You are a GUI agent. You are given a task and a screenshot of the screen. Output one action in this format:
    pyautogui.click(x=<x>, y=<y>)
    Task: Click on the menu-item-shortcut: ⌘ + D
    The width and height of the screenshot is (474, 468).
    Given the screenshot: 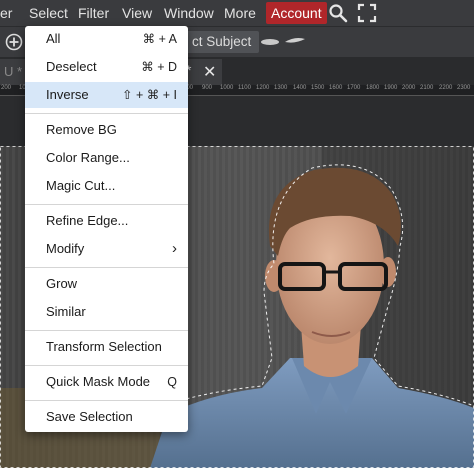 What is the action you would take?
    pyautogui.click(x=159, y=67)
    